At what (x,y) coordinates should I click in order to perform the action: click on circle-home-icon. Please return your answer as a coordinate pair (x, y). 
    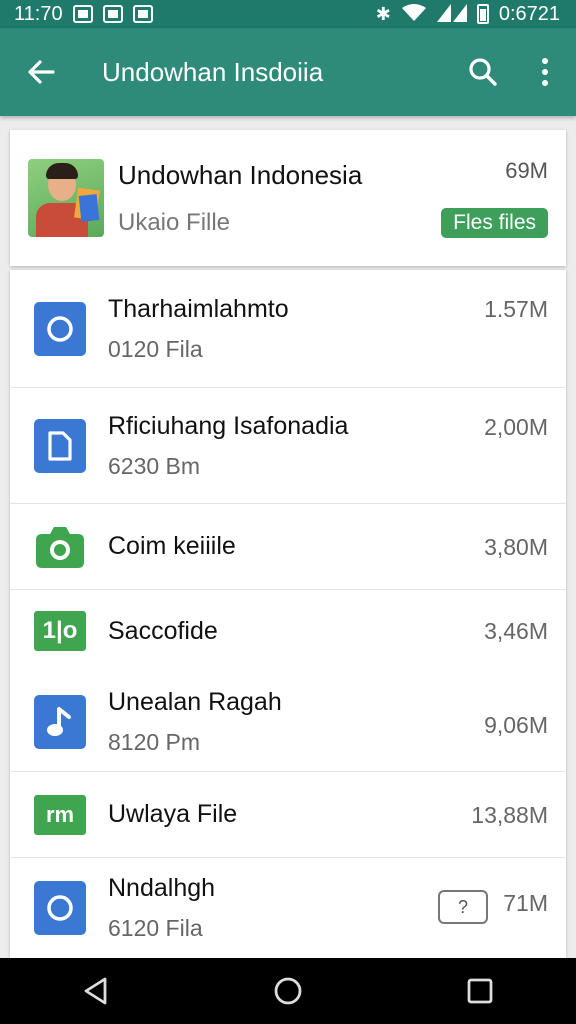
    Looking at the image, I should click on (288, 991).